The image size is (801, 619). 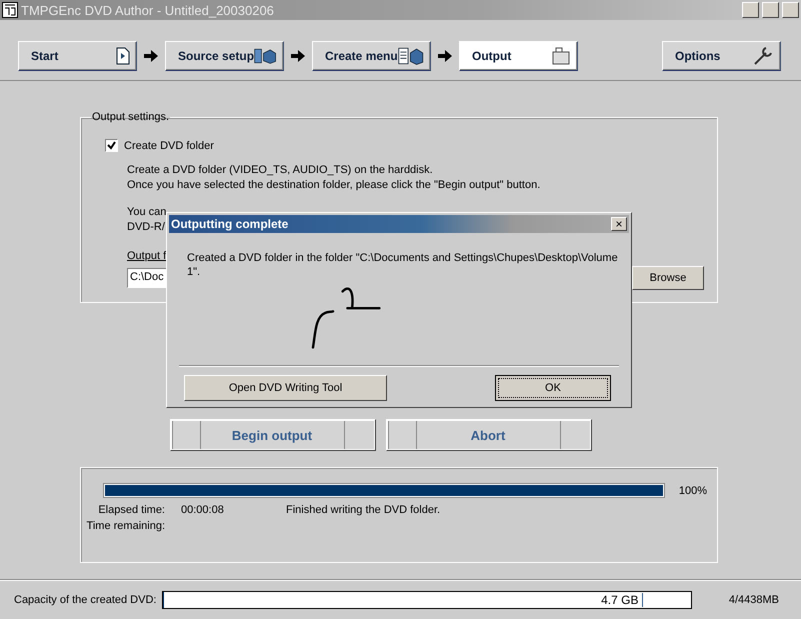 I want to click on step-tab: Start, so click(x=77, y=56).